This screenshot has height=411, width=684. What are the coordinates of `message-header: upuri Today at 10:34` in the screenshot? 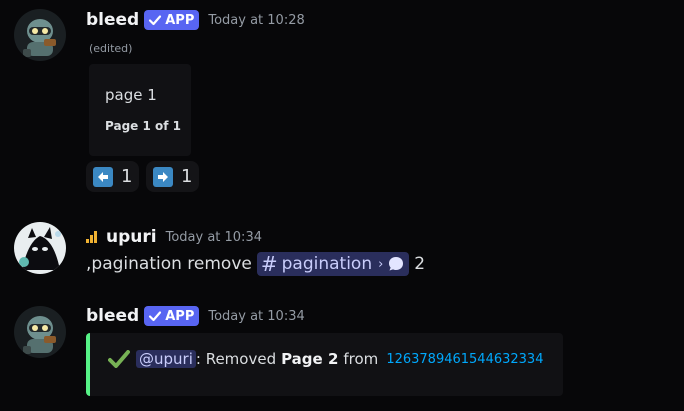 It's located at (174, 237).